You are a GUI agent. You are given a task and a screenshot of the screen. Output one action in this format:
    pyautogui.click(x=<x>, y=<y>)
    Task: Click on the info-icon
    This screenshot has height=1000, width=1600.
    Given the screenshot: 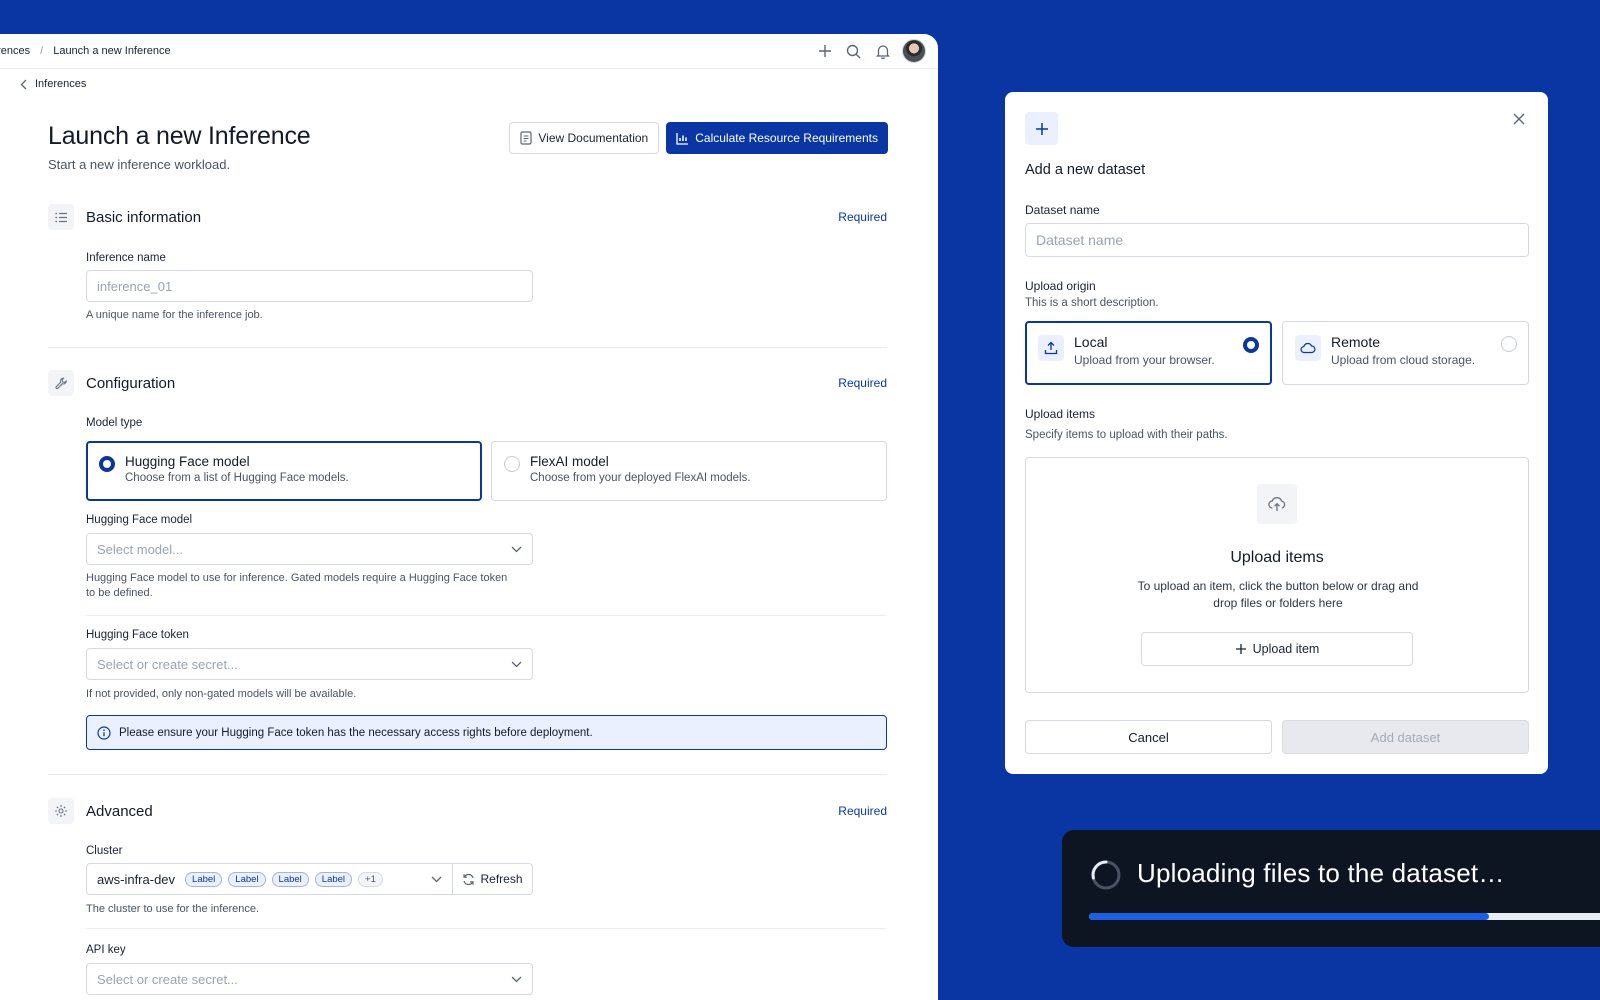 What is the action you would take?
    pyautogui.click(x=104, y=732)
    